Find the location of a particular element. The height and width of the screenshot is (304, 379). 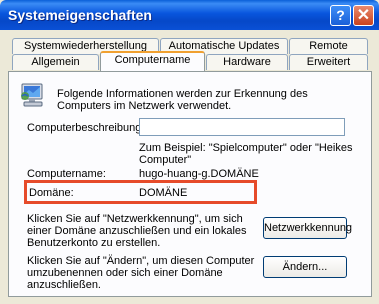

description-label: Computerbeschreibung: is located at coordinates (86, 128).